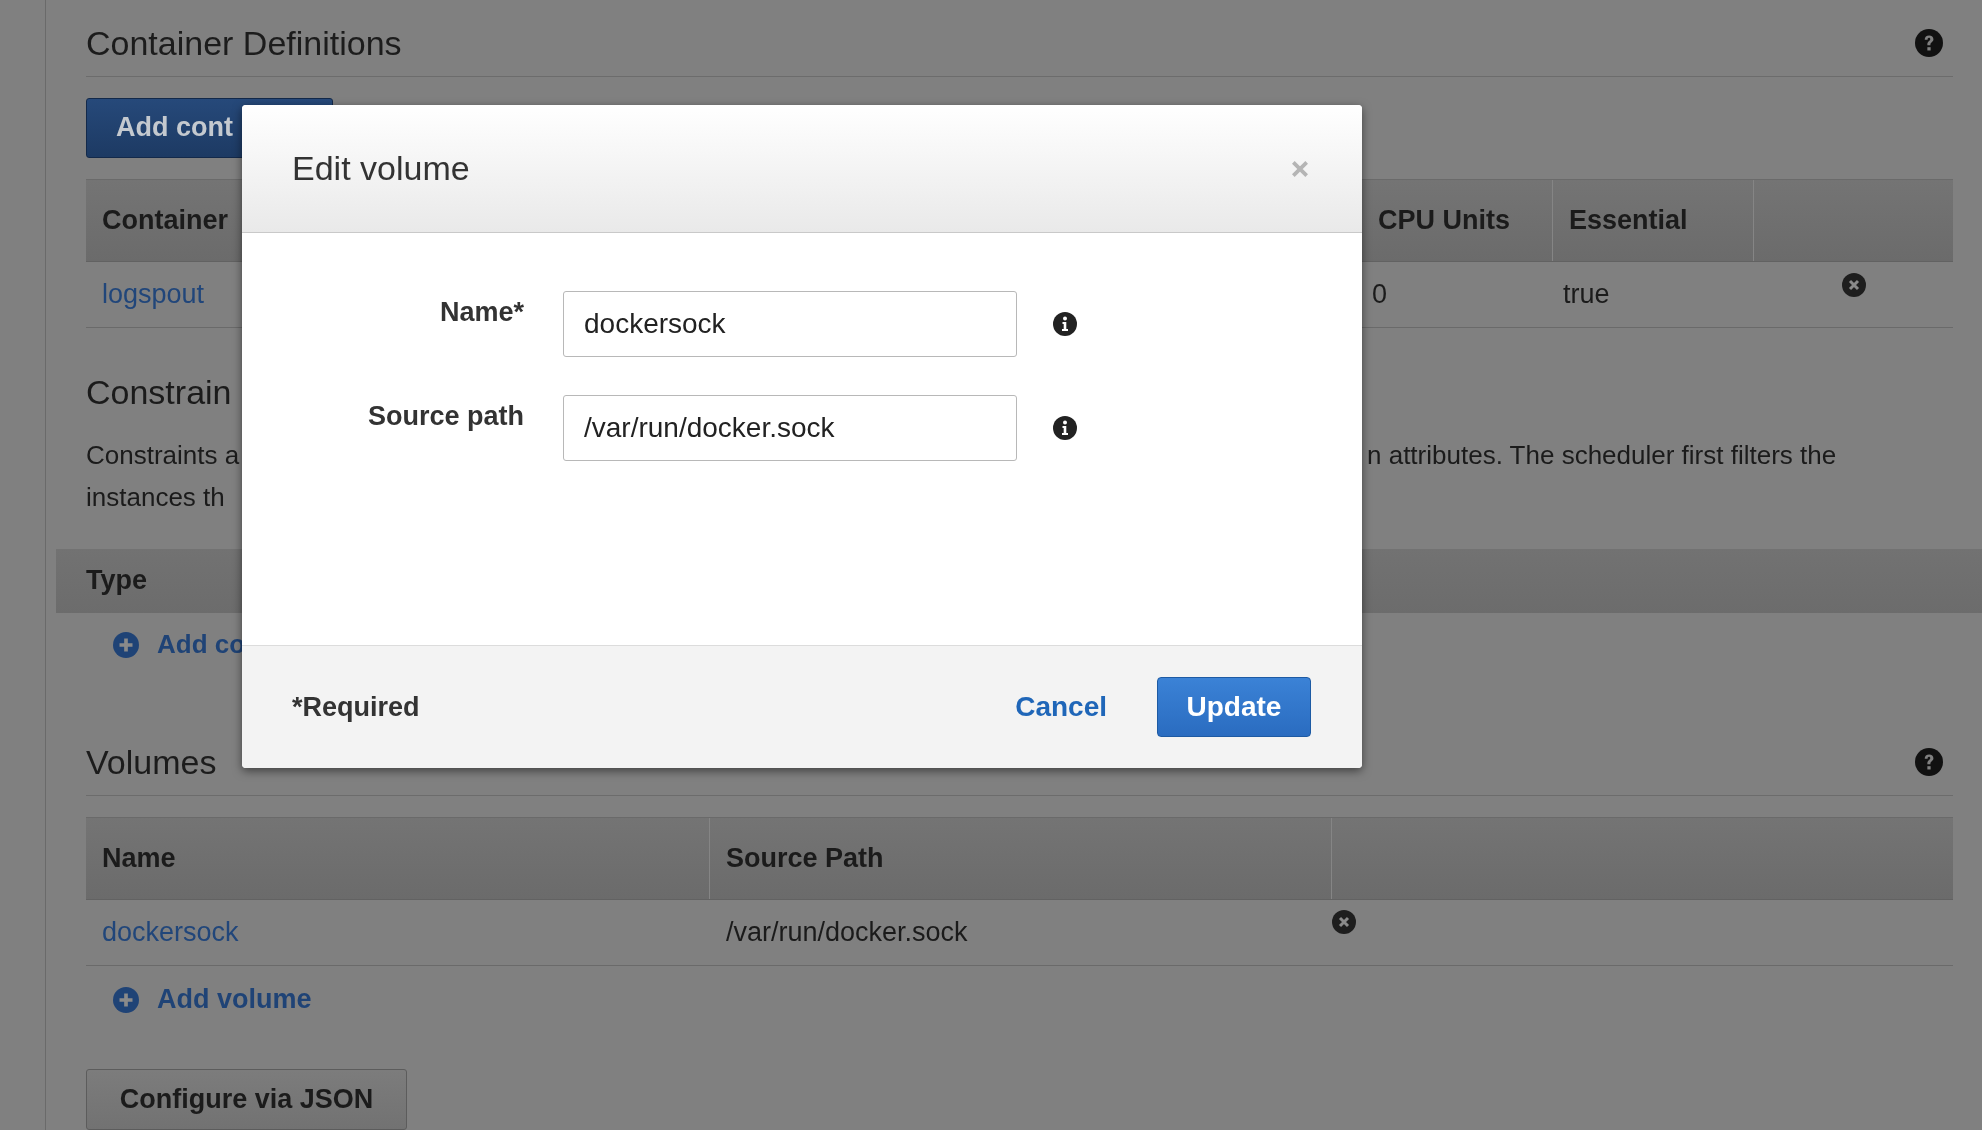 The image size is (1982, 1130). What do you see at coordinates (1602, 455) in the screenshot?
I see `description-text: n attributes. The scheduler first filters the` at bounding box center [1602, 455].